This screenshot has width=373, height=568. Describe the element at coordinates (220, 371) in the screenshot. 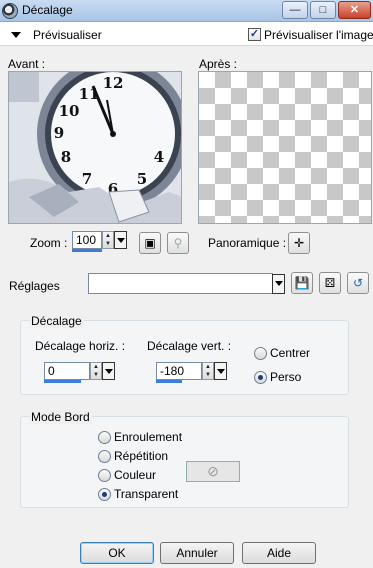

I see `vert-offset-dropdown` at that location.